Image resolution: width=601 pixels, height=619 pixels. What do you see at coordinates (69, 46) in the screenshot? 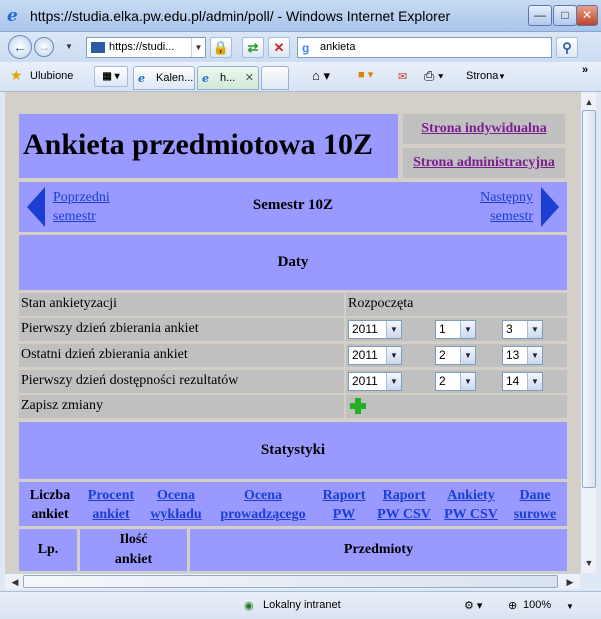
I see `history-dropdown-icon: ▼` at bounding box center [69, 46].